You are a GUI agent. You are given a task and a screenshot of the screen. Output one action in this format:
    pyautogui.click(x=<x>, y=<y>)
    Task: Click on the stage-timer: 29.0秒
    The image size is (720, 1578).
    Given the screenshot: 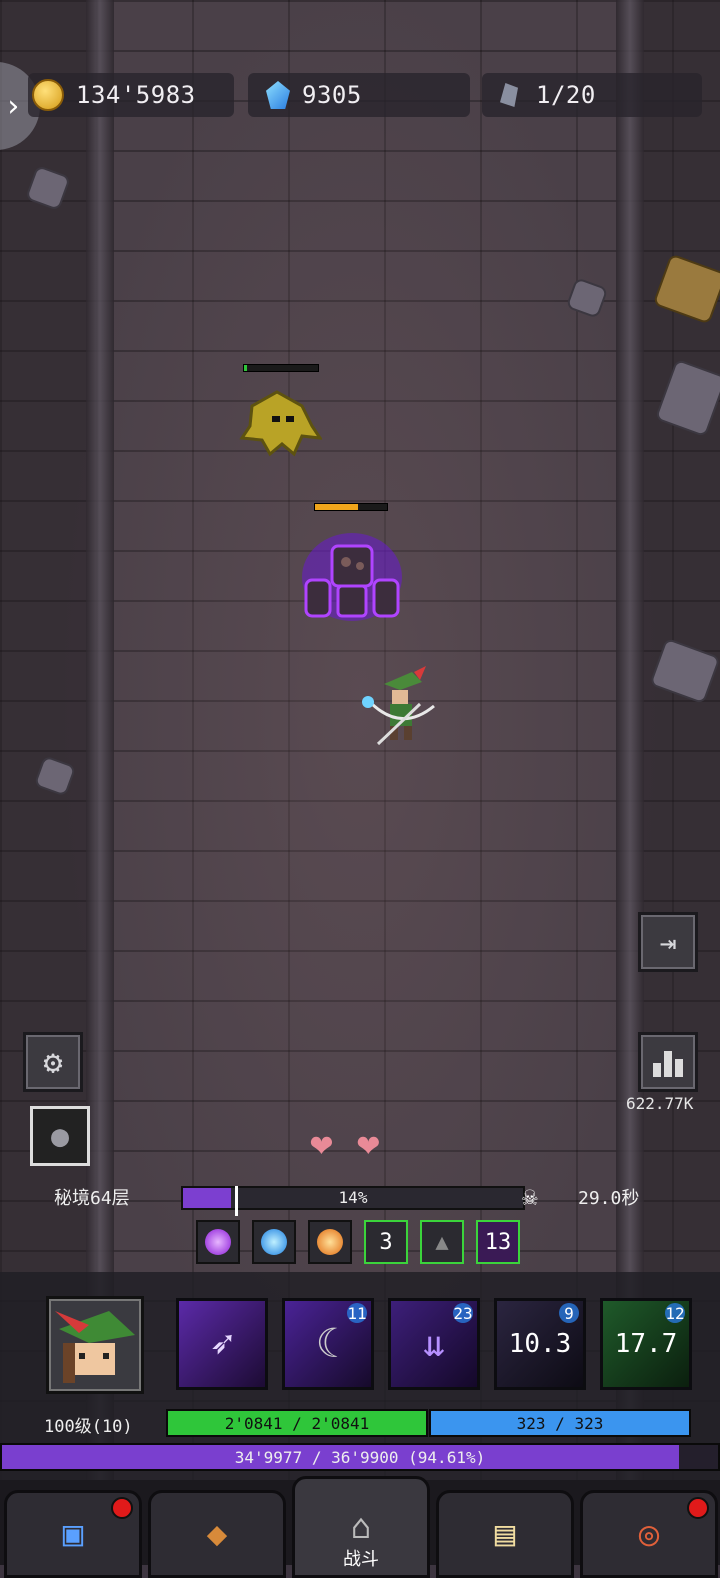 What is the action you would take?
    pyautogui.click(x=609, y=1198)
    